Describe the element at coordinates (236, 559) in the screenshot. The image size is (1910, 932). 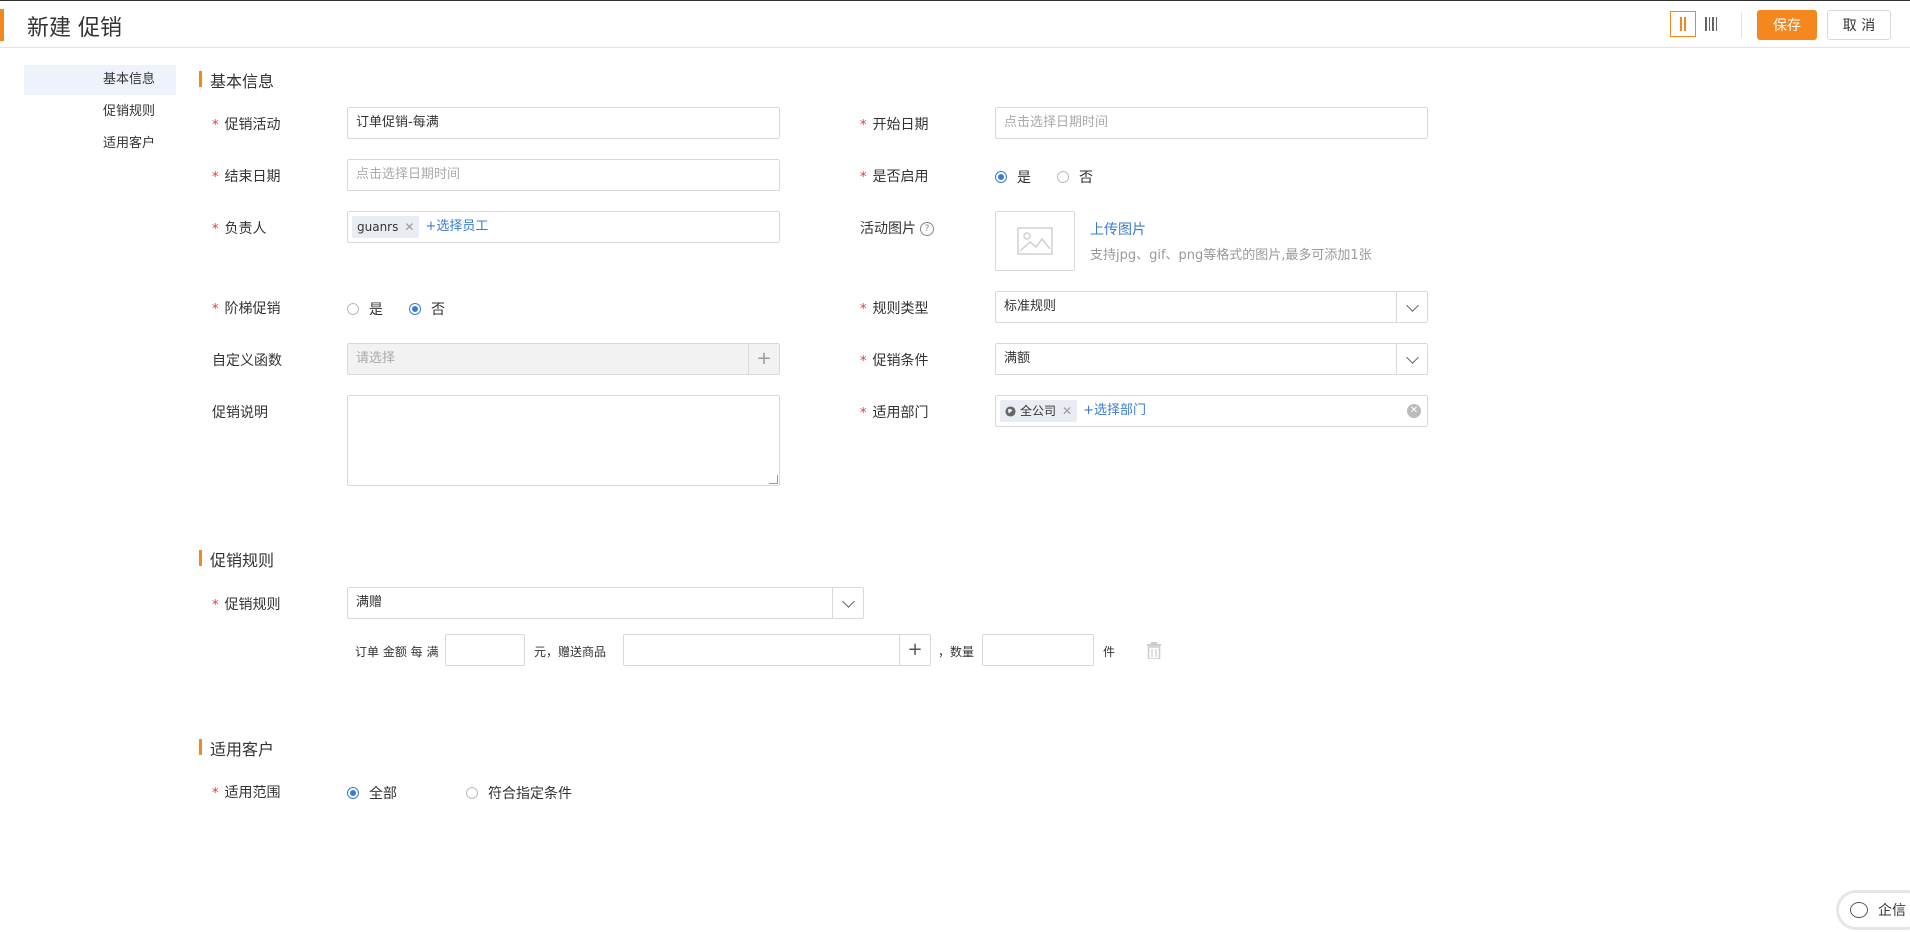
I see `section-title-promo-rules: 促销规则` at that location.